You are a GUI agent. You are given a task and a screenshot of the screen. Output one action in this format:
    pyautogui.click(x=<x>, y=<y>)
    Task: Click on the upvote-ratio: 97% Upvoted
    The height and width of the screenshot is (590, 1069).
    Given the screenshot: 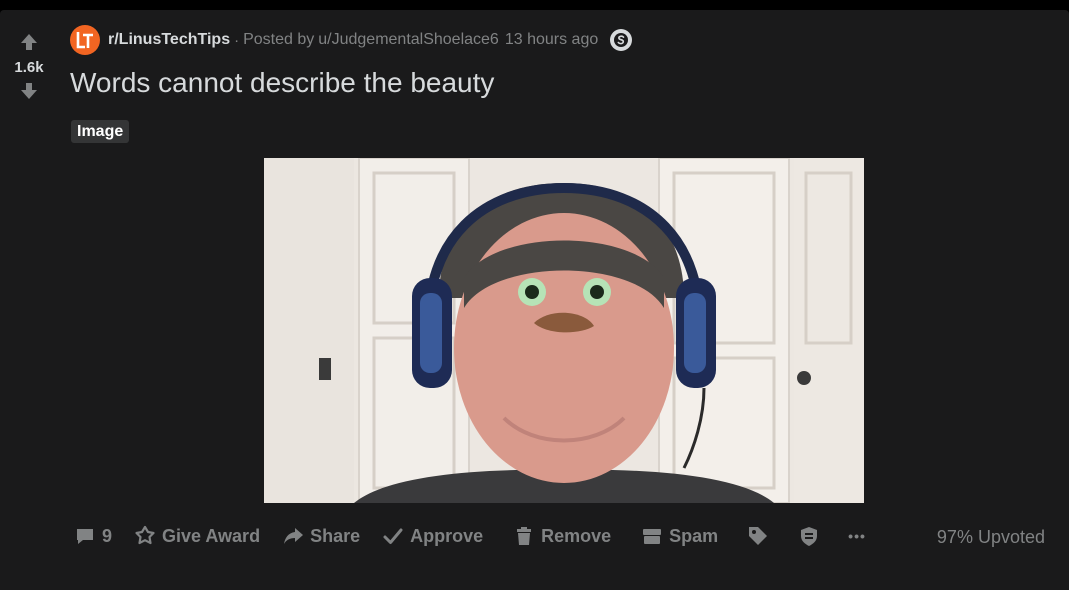 What is the action you would take?
    pyautogui.click(x=990, y=537)
    